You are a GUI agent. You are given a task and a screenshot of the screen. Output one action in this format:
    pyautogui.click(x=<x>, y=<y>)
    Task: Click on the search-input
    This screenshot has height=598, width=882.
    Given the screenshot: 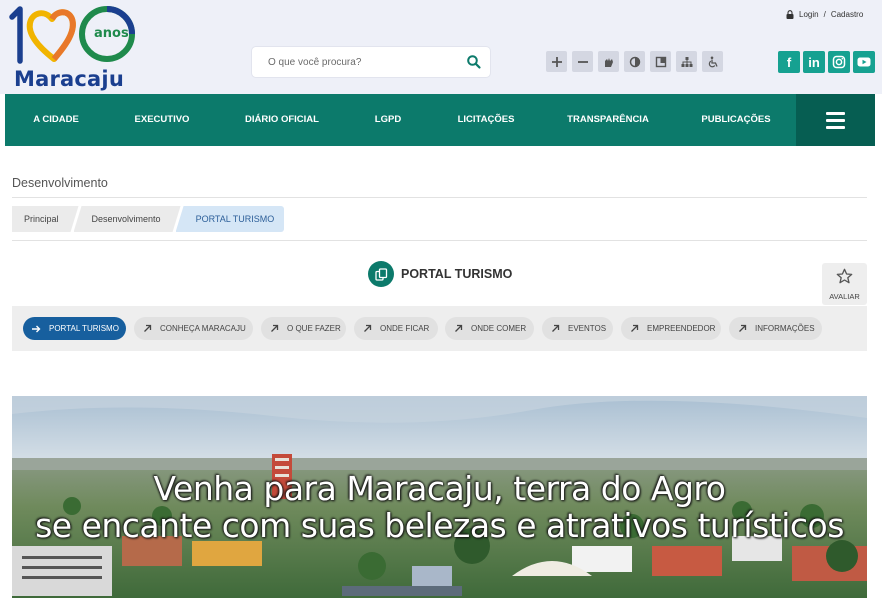 What is the action you would take?
    pyautogui.click(x=352, y=62)
    